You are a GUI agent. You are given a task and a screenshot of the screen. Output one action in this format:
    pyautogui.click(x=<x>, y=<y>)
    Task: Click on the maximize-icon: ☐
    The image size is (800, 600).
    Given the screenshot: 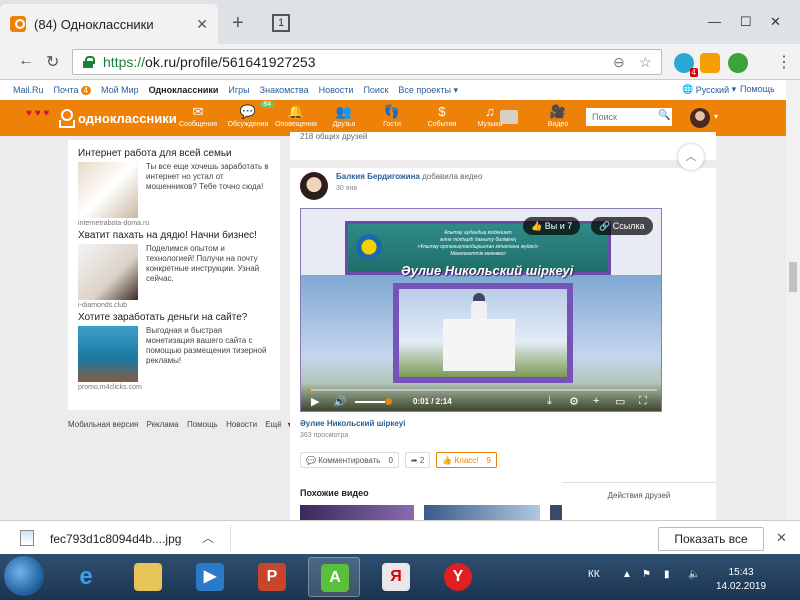 What is the action you would take?
    pyautogui.click(x=746, y=22)
    